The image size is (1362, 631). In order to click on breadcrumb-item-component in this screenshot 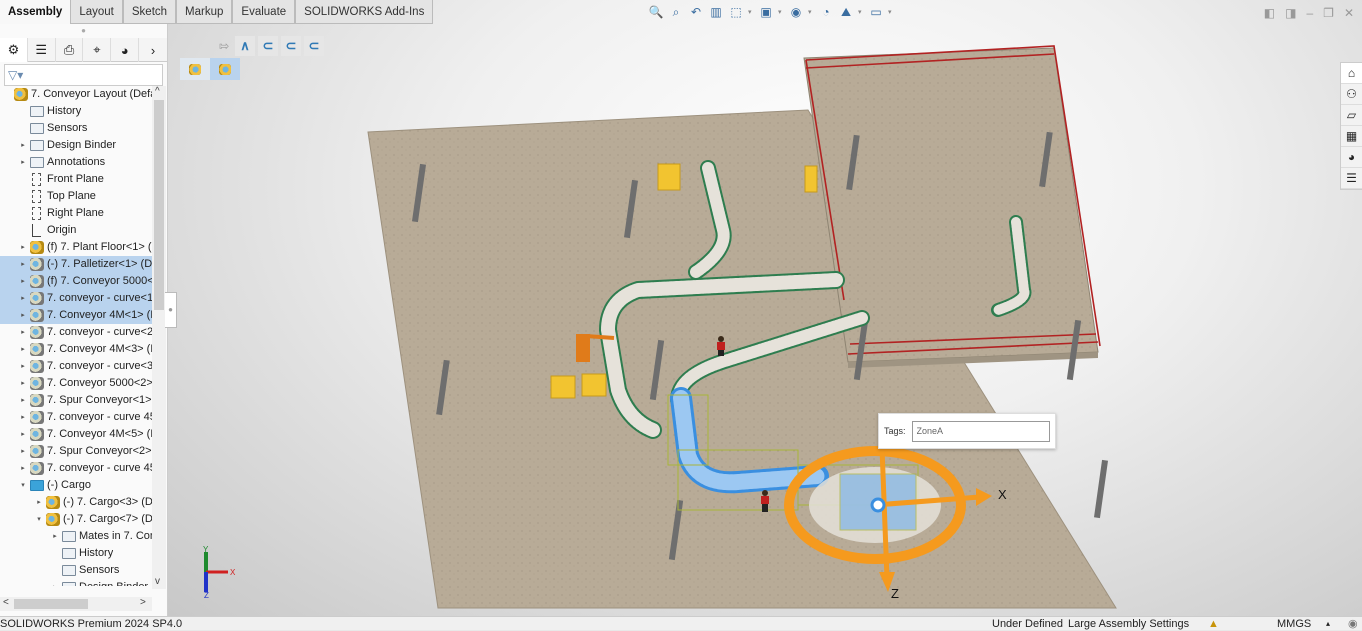, I will do `click(225, 69)`.